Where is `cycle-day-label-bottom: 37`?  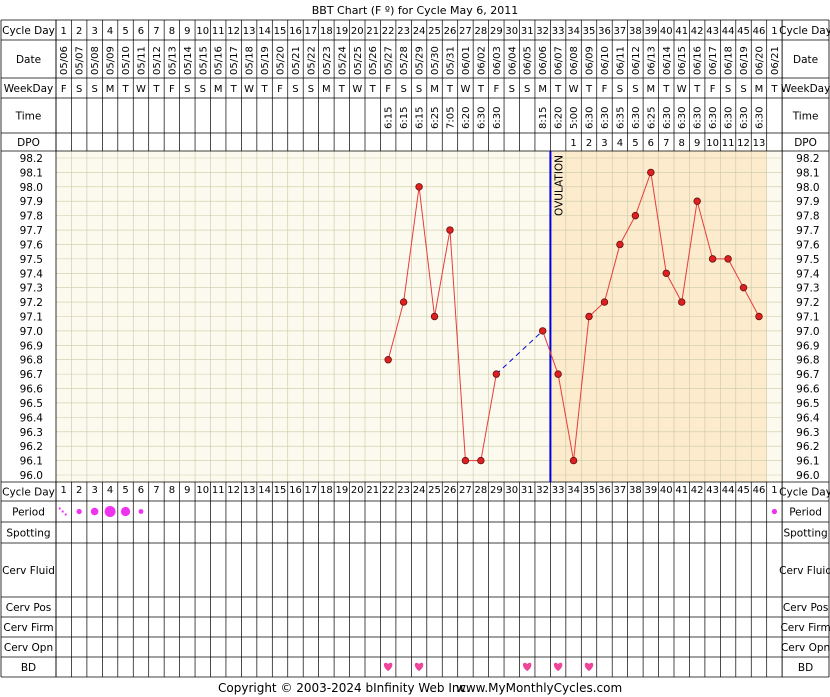 cycle-day-label-bottom: 37 is located at coordinates (620, 490).